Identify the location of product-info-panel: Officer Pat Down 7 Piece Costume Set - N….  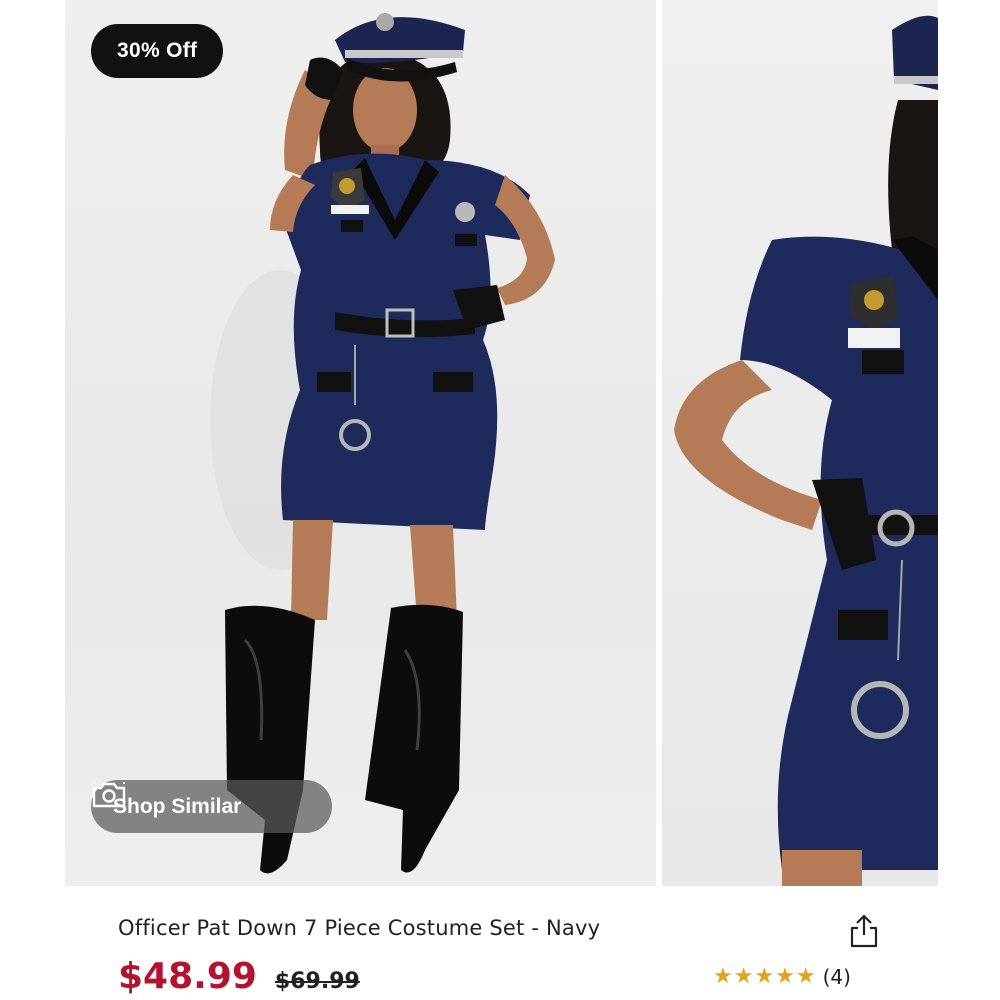
(501, 943).